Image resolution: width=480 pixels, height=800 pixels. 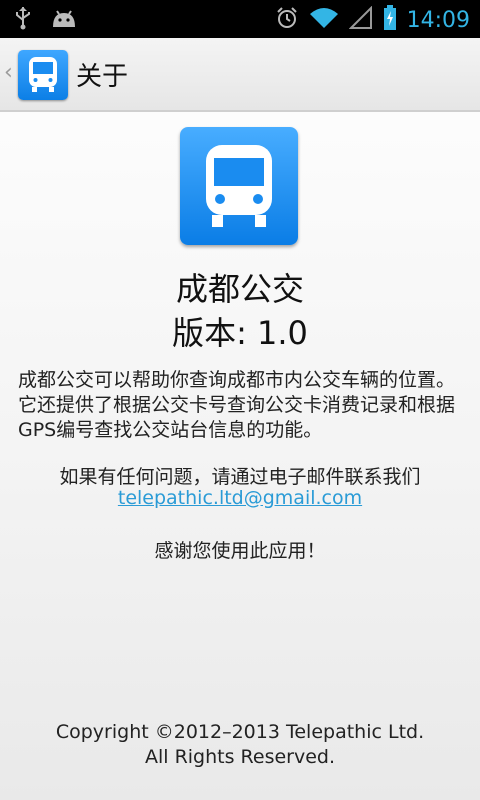 I want to click on action-bar: ‹ 关于, so click(x=240, y=75).